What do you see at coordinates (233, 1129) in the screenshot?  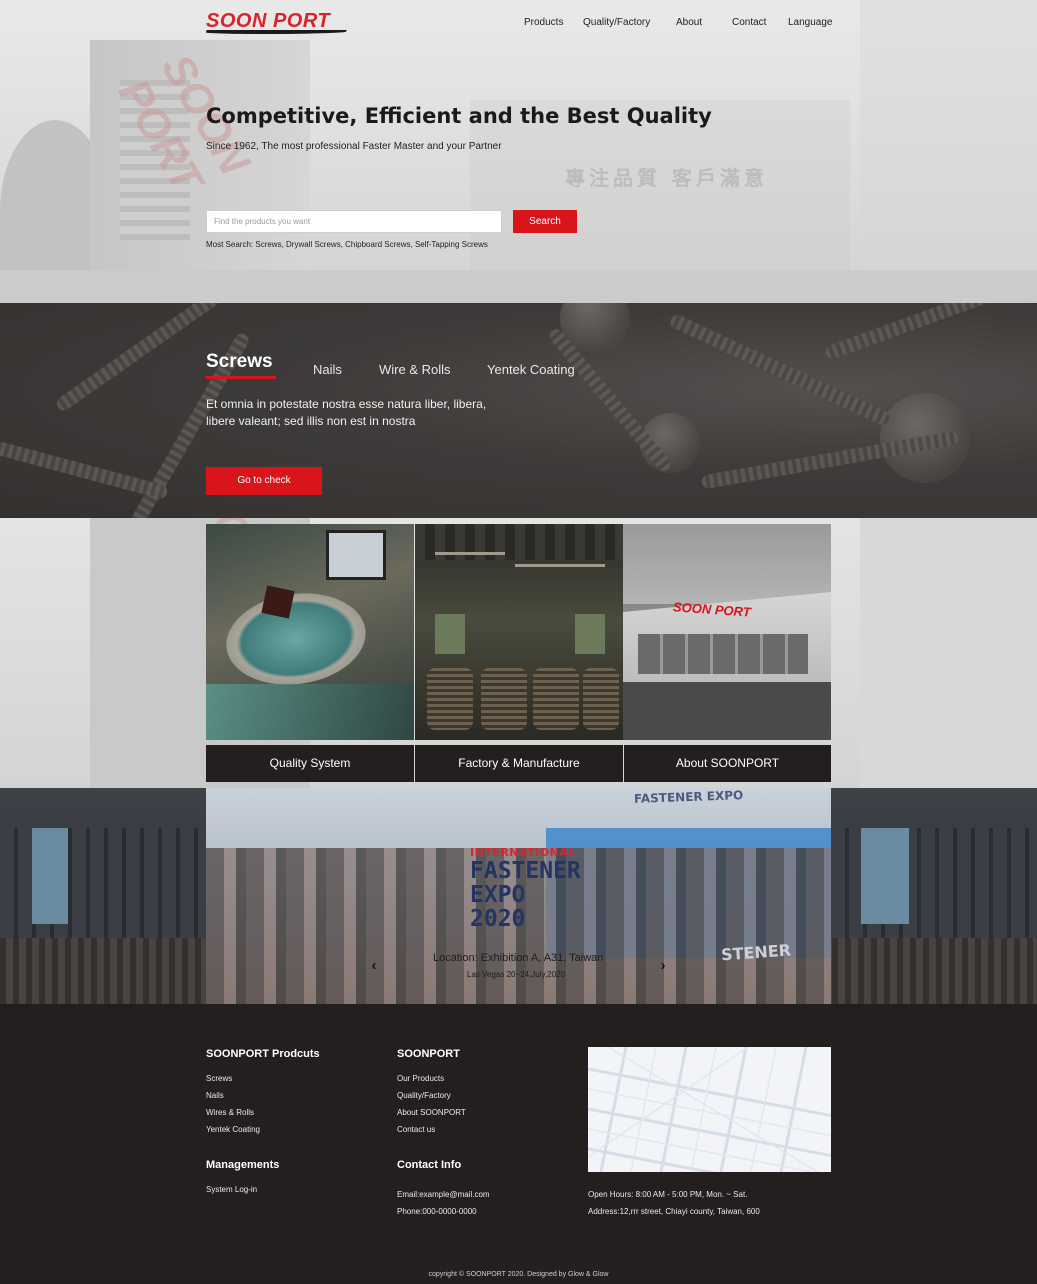 I see `footer-link-yentek-coating: Yentek Coating` at bounding box center [233, 1129].